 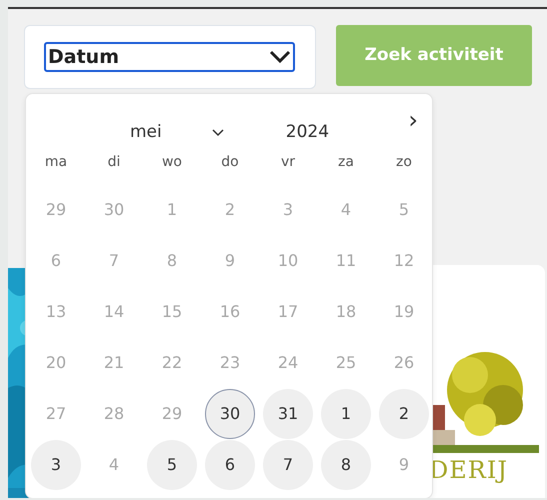 What do you see at coordinates (56, 311) in the screenshot?
I see `calendar-day: 13` at bounding box center [56, 311].